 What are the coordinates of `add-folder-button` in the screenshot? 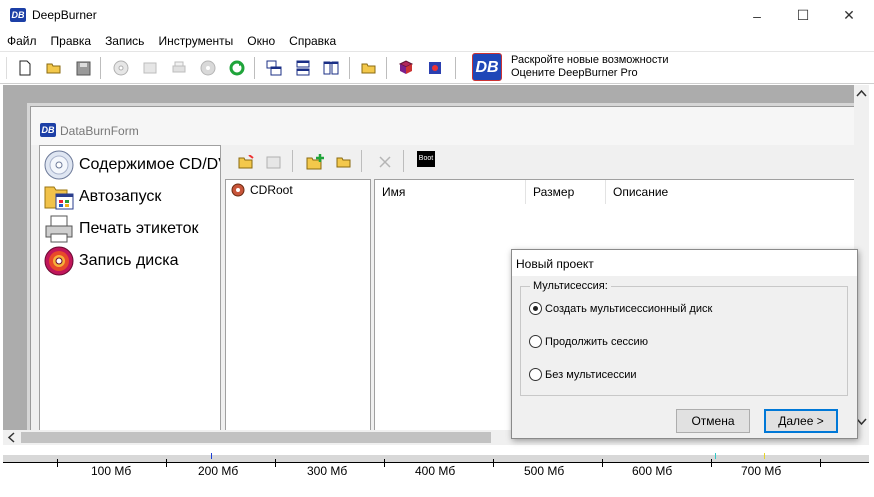 It's located at (315, 162).